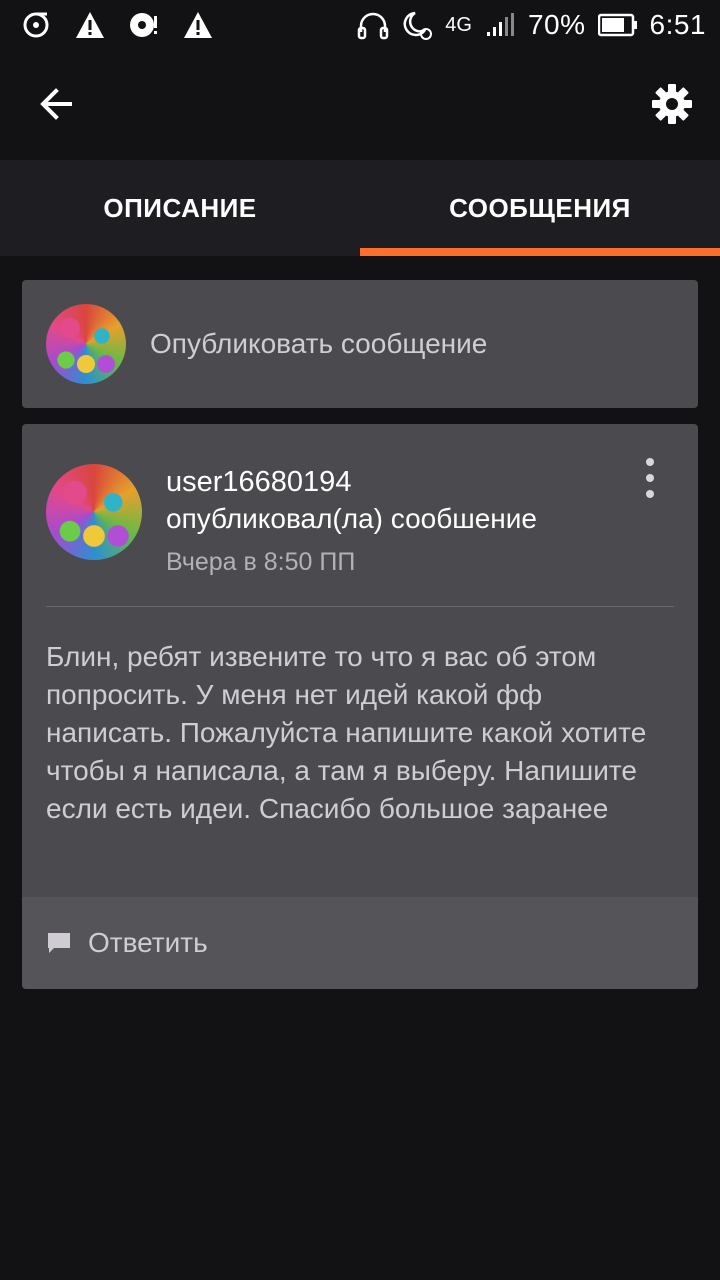 This screenshot has width=720, height=1280. I want to click on more-options-button, so click(650, 478).